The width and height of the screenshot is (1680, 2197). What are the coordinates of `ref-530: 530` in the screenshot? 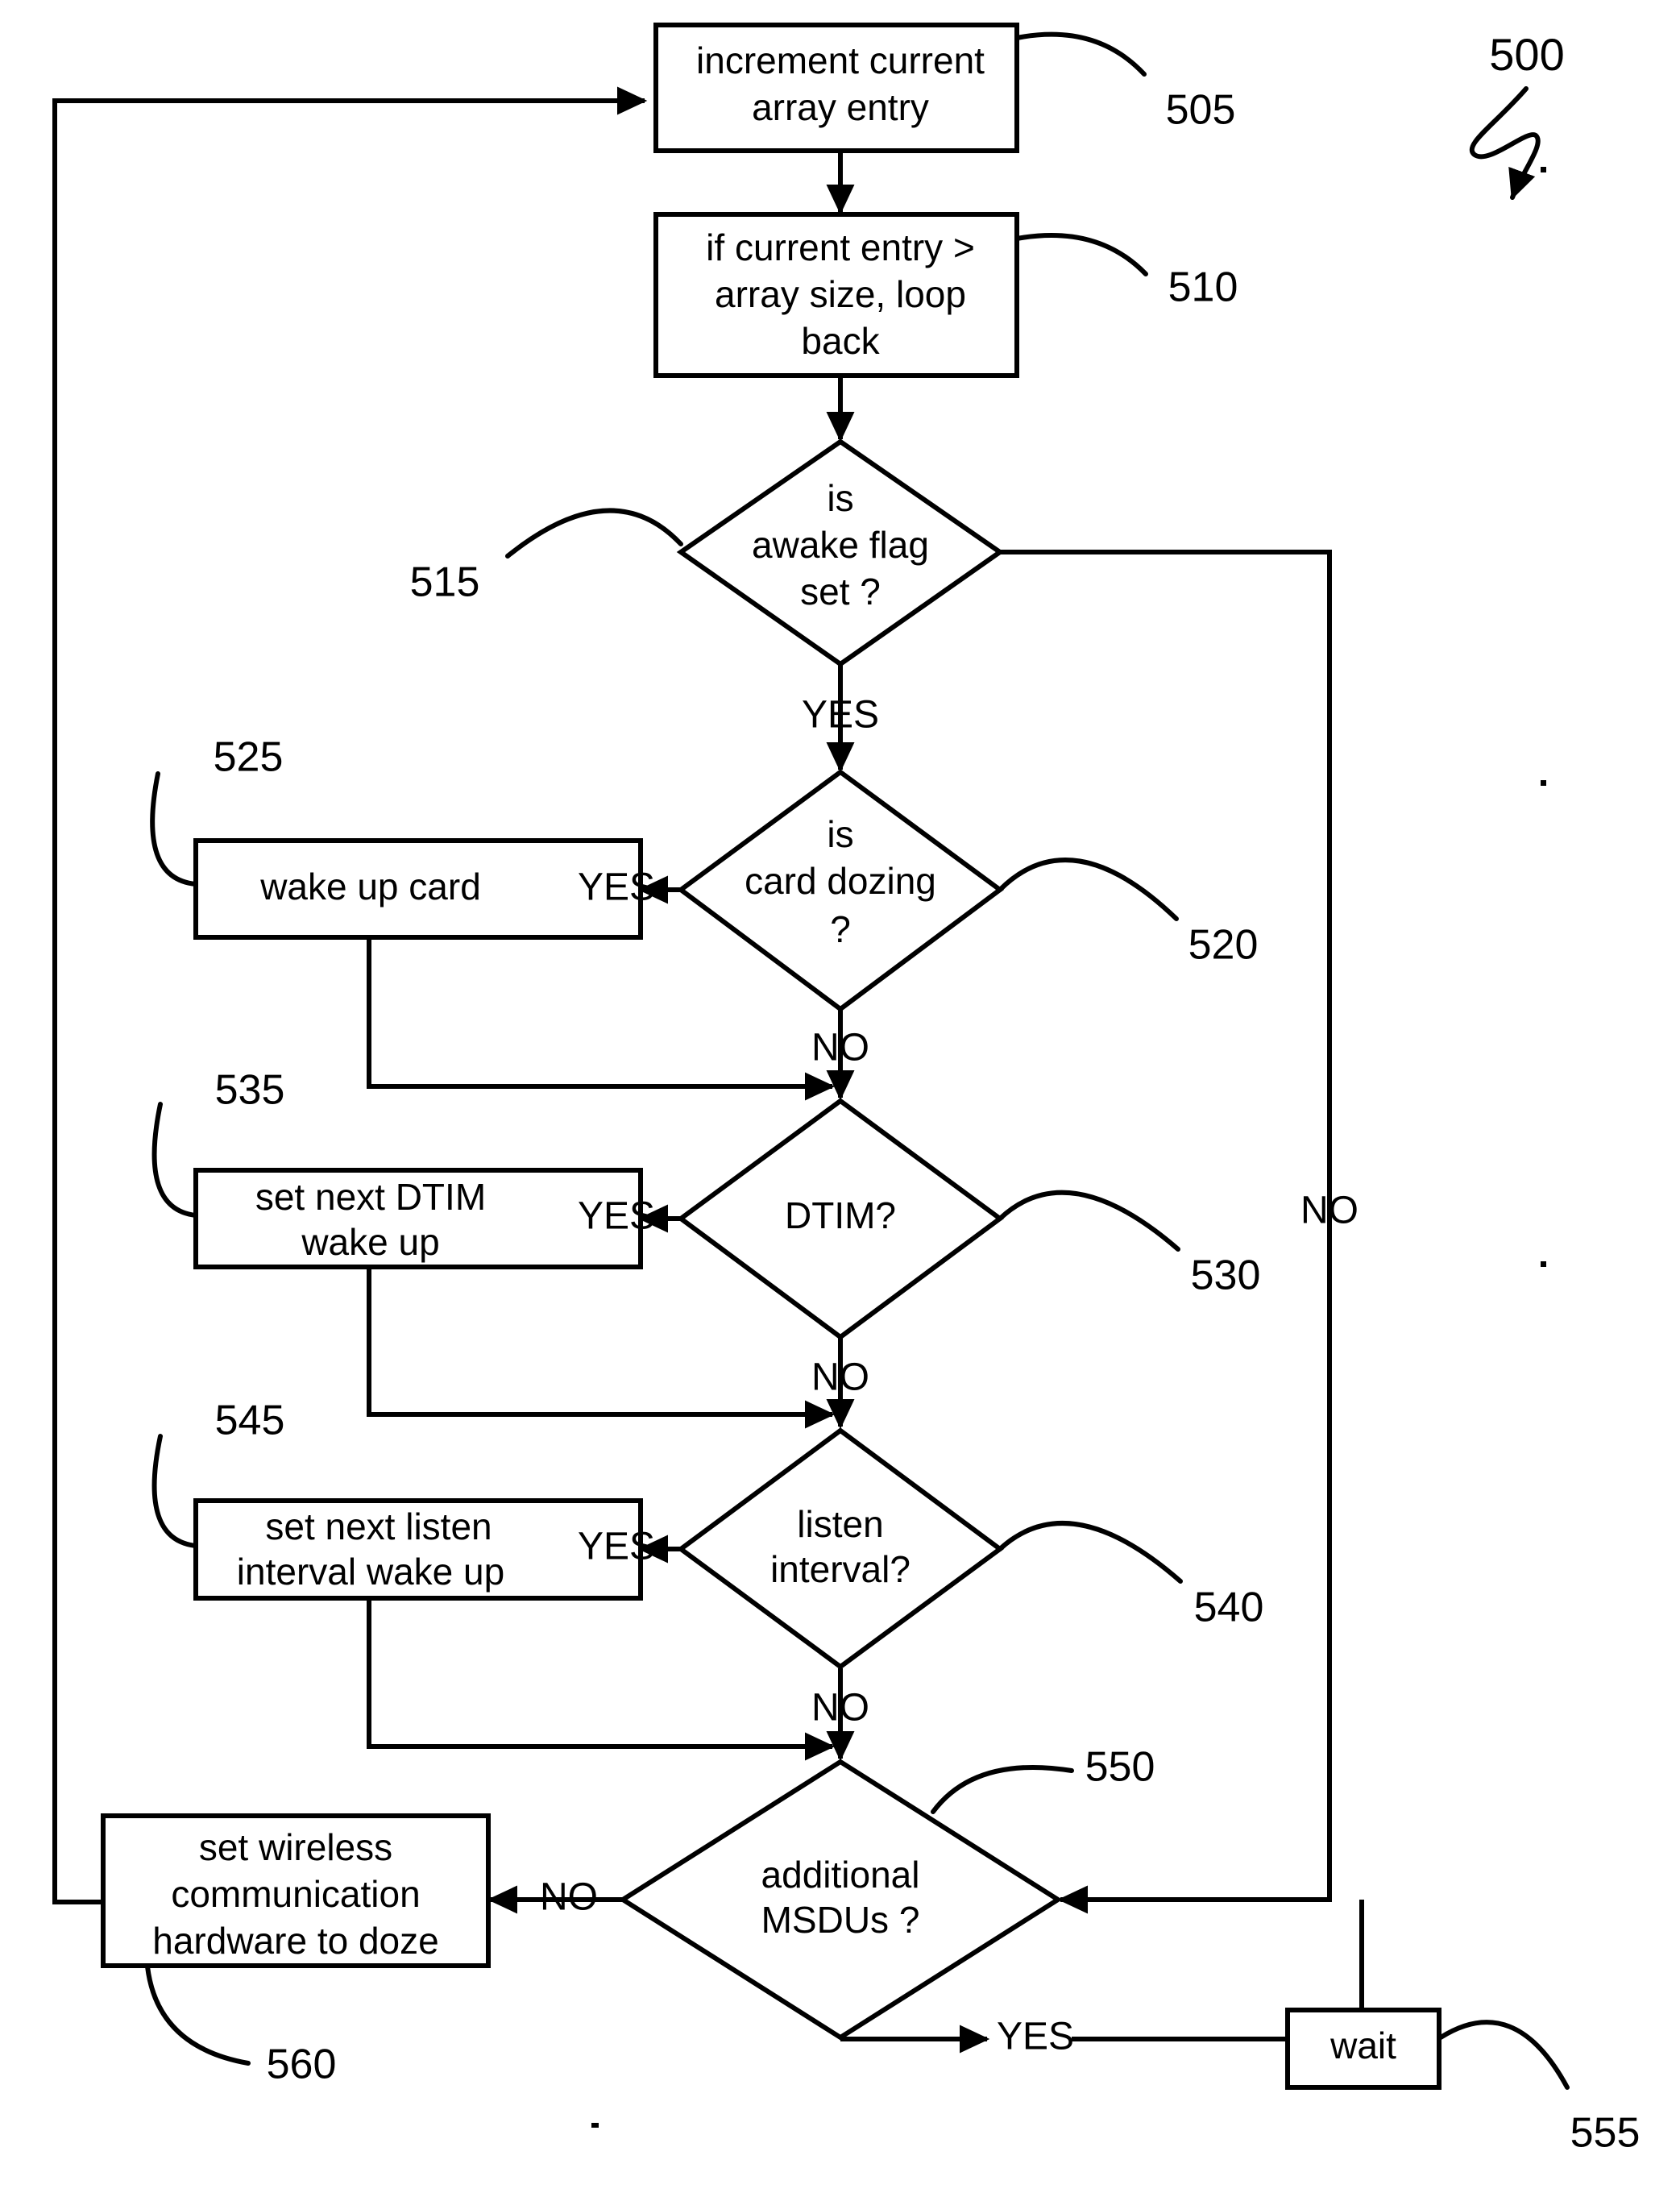 It's located at (1226, 1275).